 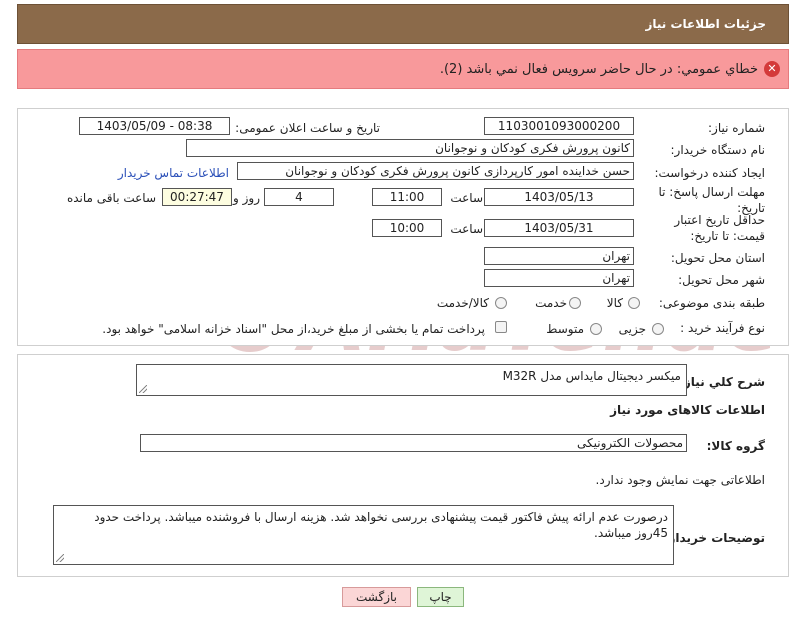 I want to click on buyer-field: کانون پرورش فکری کودکان و نوجوانان, so click(x=410, y=148).